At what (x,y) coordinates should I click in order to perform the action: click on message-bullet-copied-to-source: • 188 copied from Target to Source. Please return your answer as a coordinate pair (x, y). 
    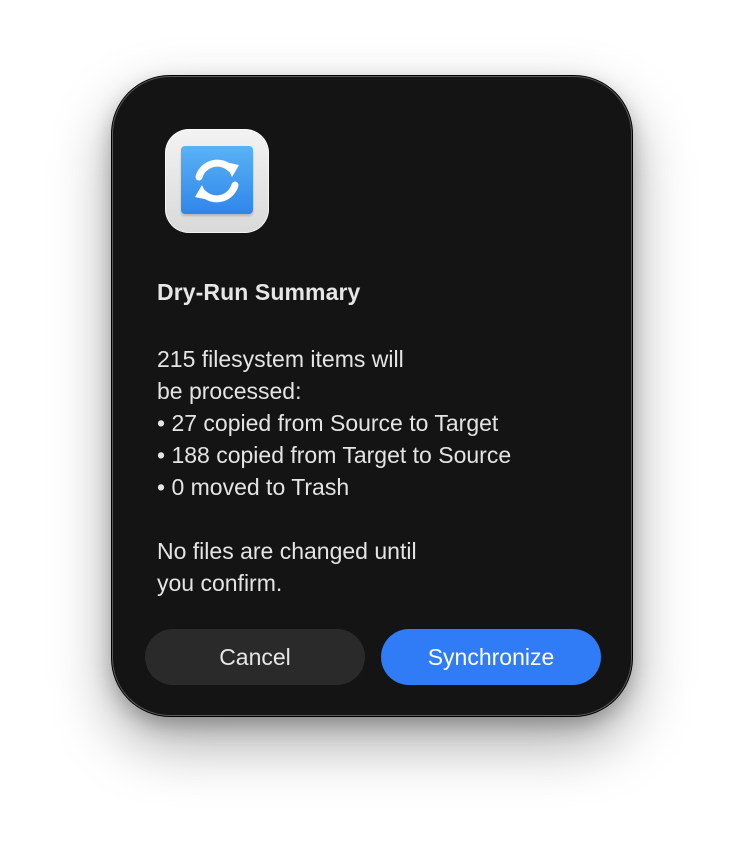
    Looking at the image, I should click on (334, 455).